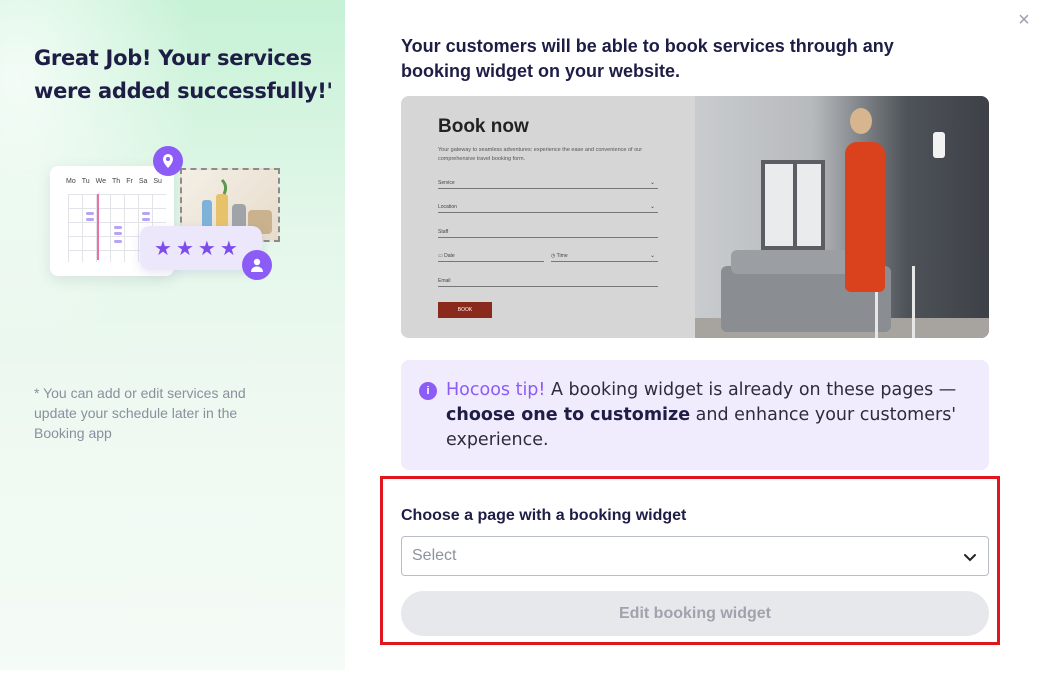  What do you see at coordinates (257, 265) in the screenshot?
I see `user-icon` at bounding box center [257, 265].